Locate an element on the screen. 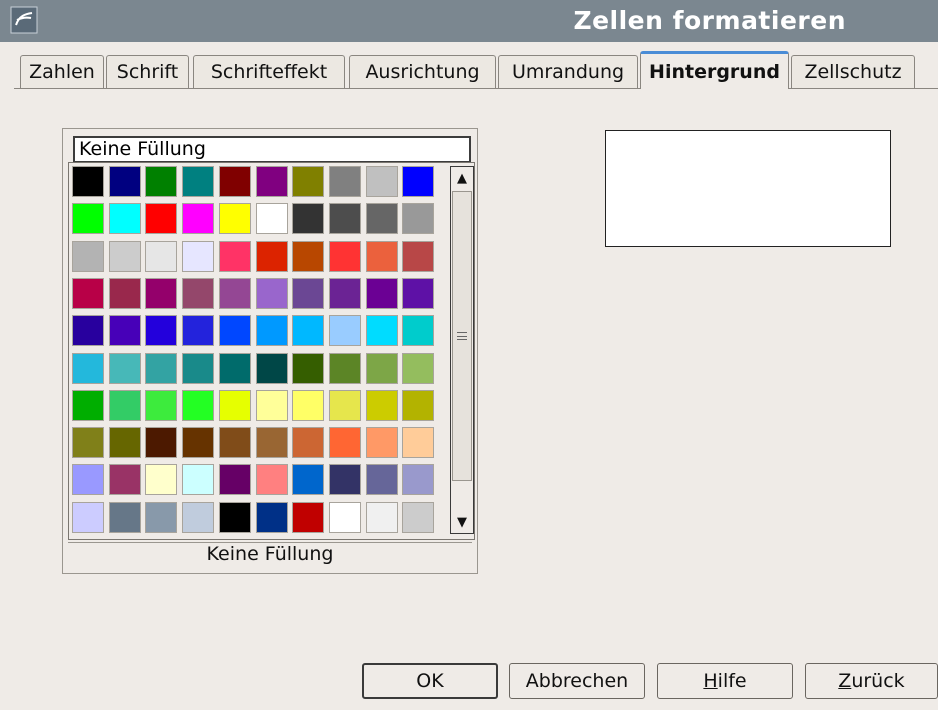 The image size is (938, 710). tab-schrift: Schrift is located at coordinates (147, 71).